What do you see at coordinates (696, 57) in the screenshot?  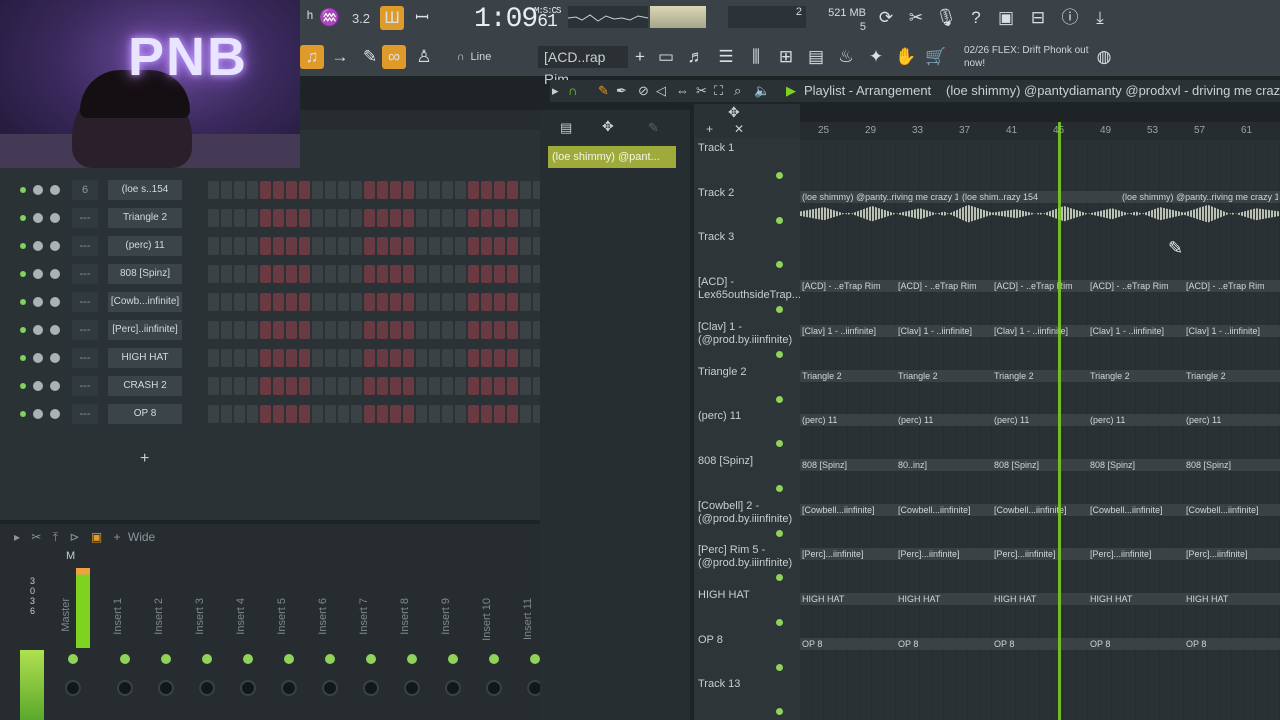 I see `piano-roll-window-icon: ♬` at bounding box center [696, 57].